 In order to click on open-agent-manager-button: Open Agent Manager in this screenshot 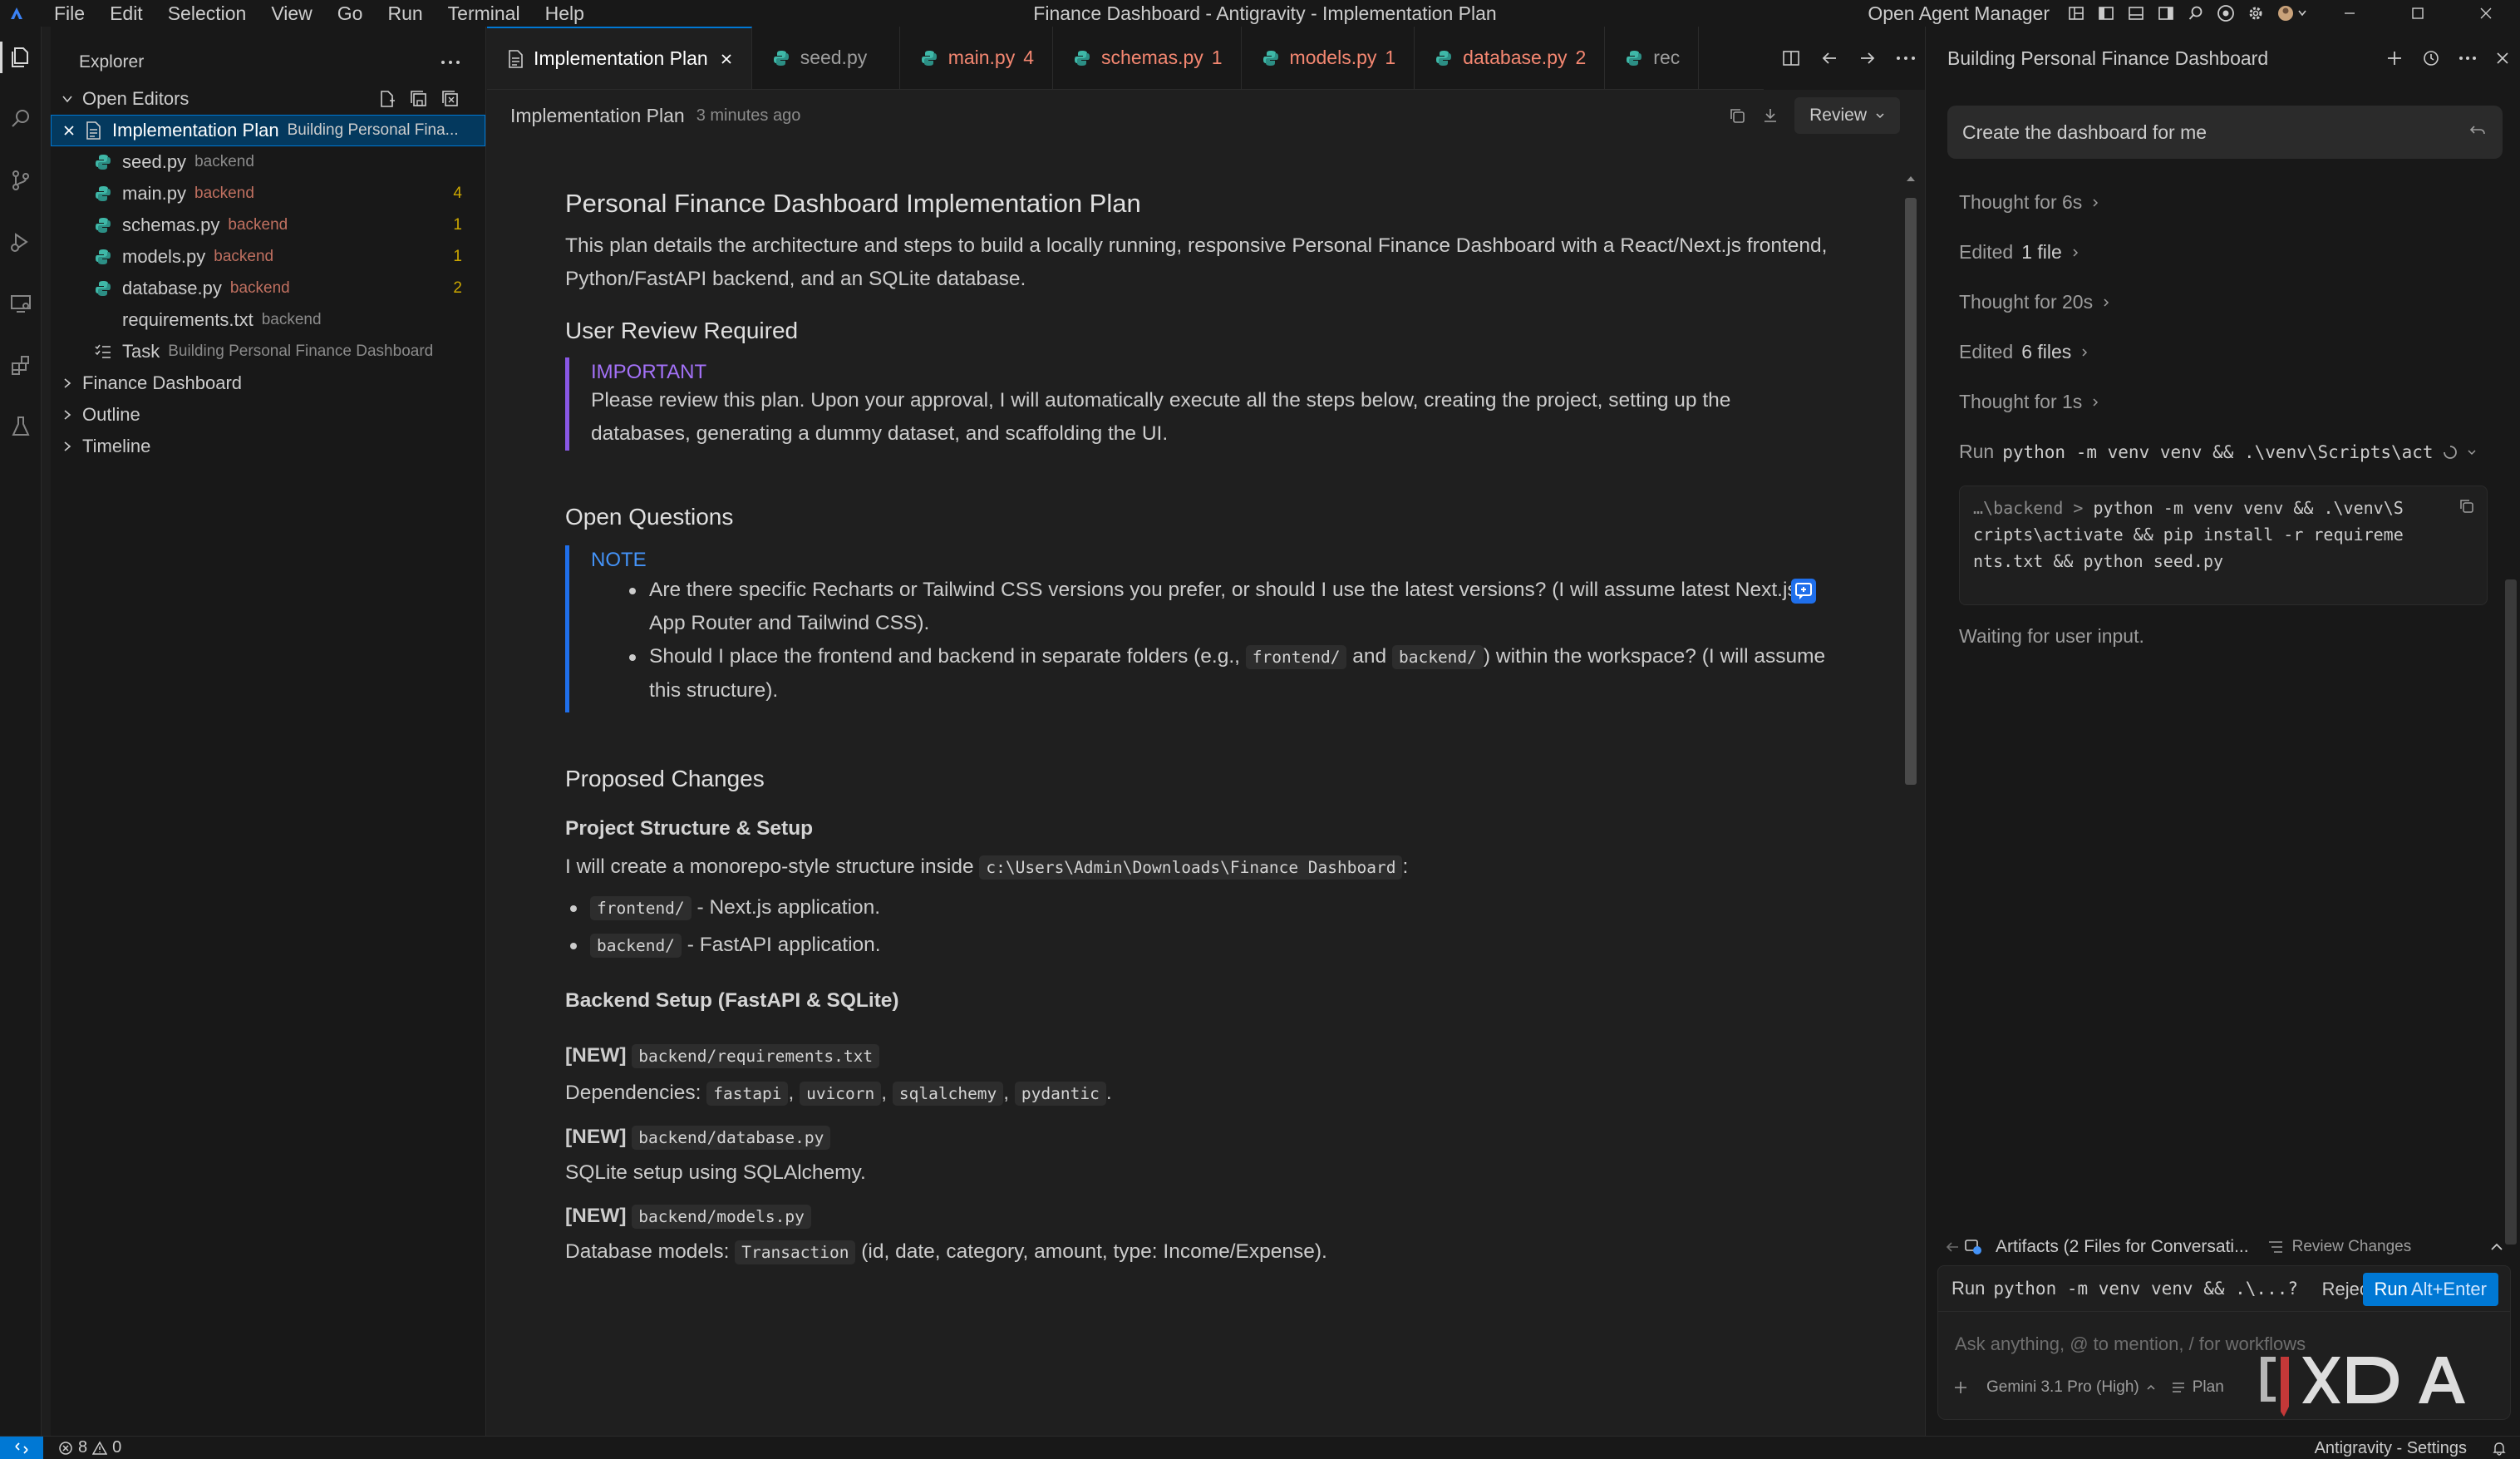, I will do `click(1959, 13)`.